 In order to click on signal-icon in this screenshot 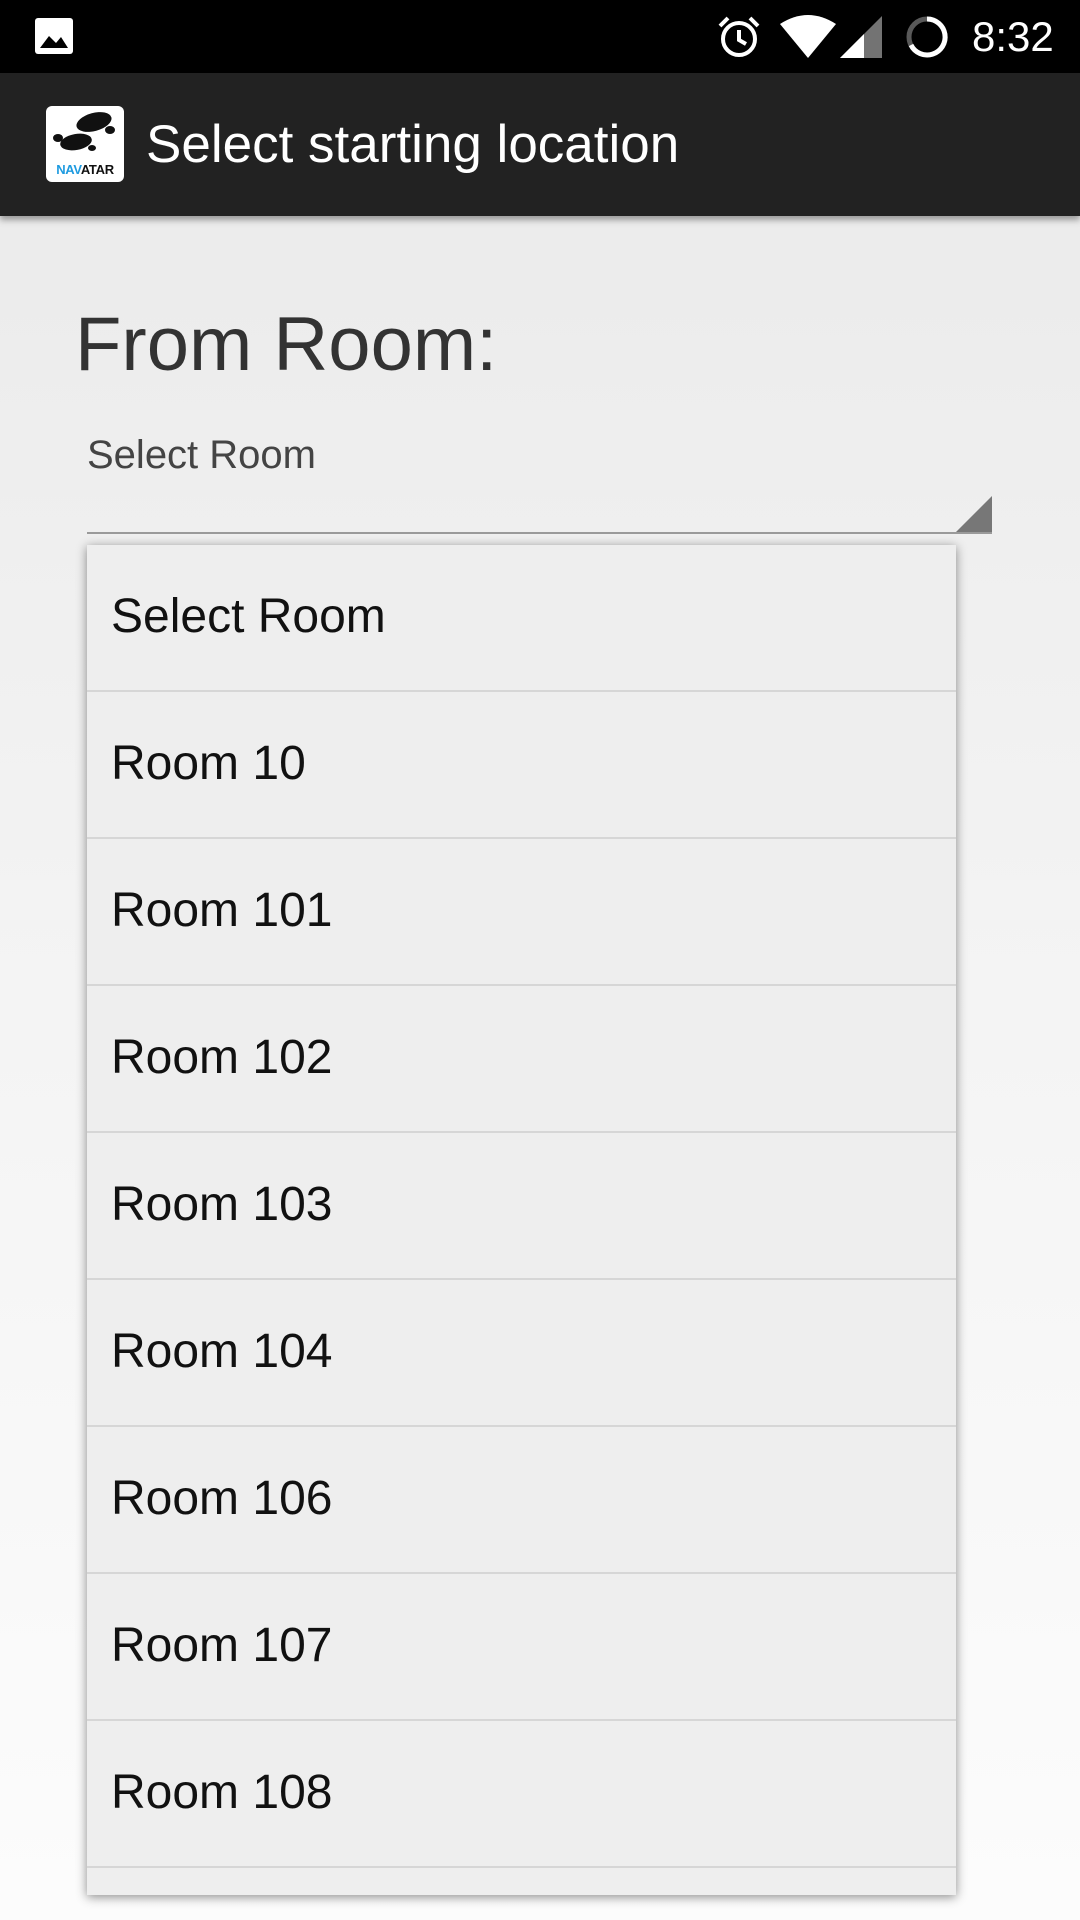, I will do `click(861, 37)`.